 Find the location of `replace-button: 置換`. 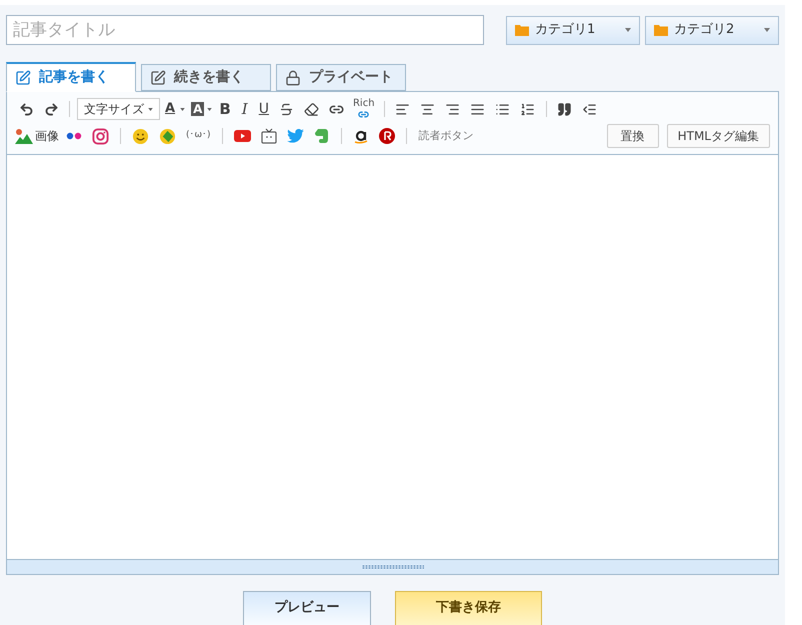

replace-button: 置換 is located at coordinates (632, 136).